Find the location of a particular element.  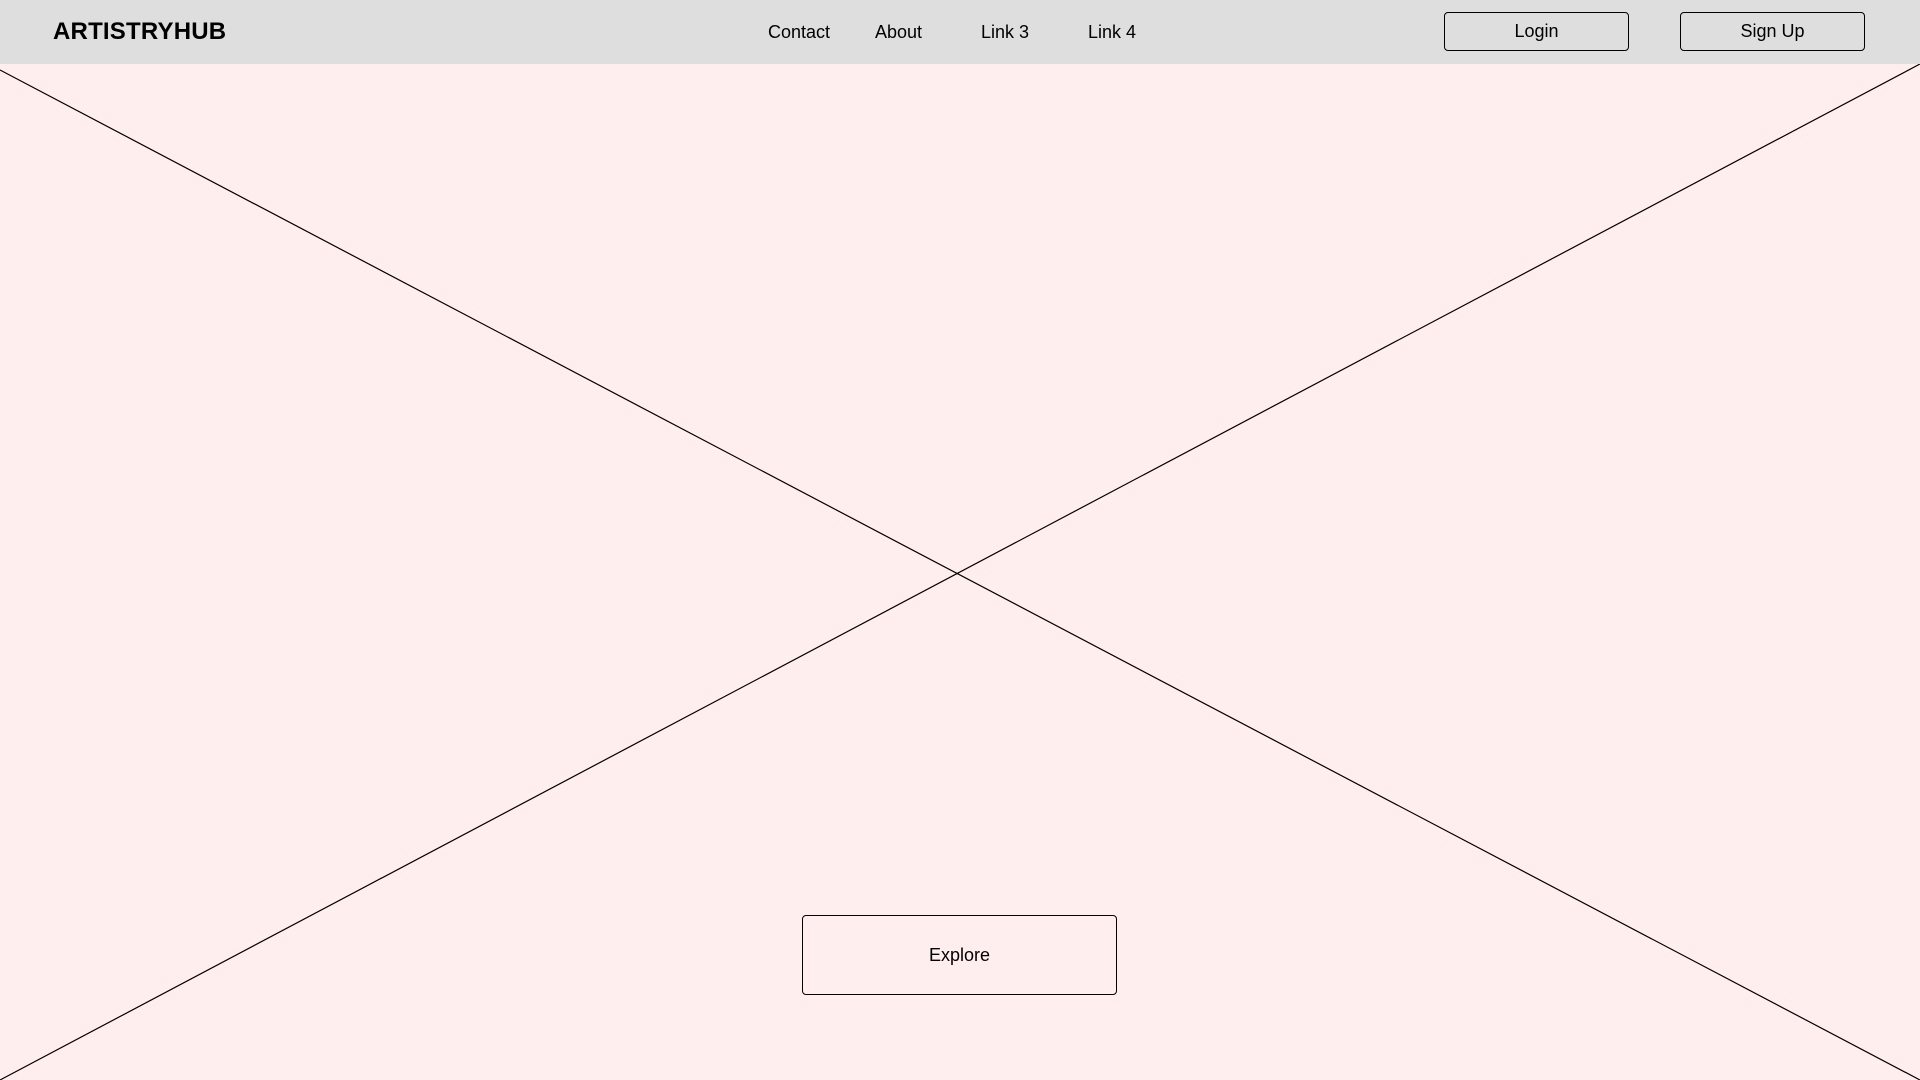

nav-link-4: Link 4 is located at coordinates (1112, 32).